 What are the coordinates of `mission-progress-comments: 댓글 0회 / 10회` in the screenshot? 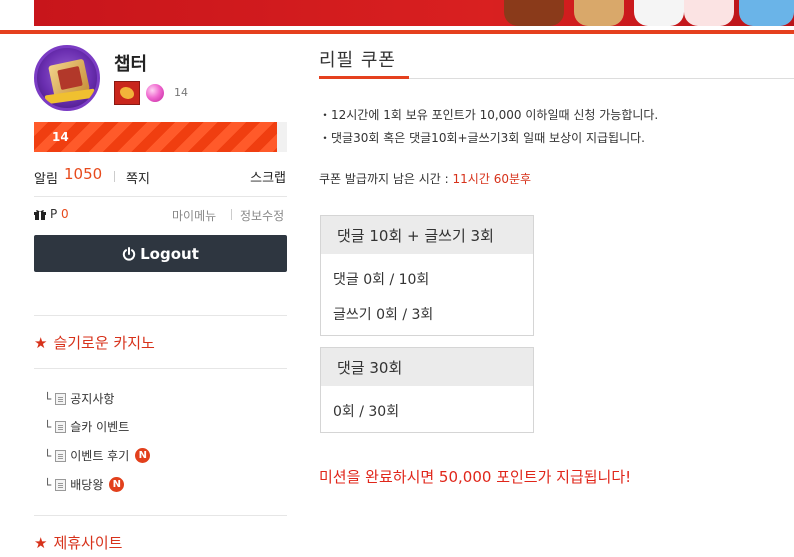 It's located at (381, 280).